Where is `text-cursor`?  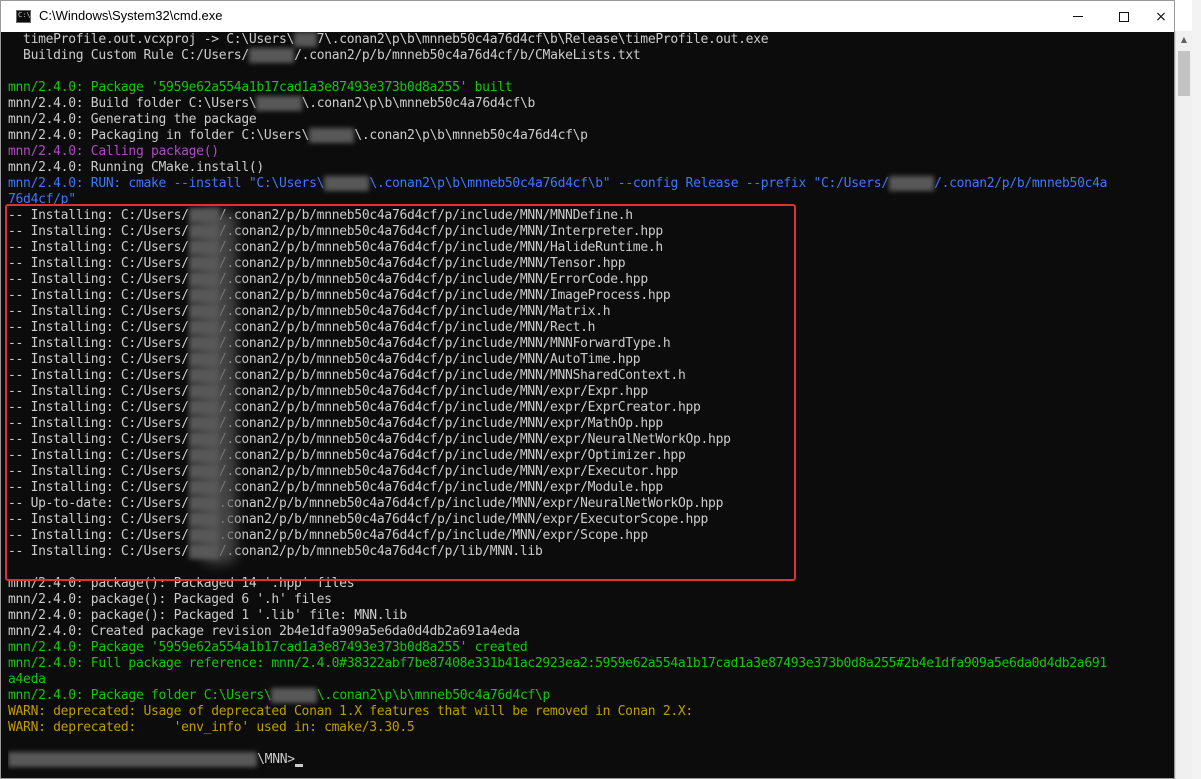 text-cursor is located at coordinates (298, 765).